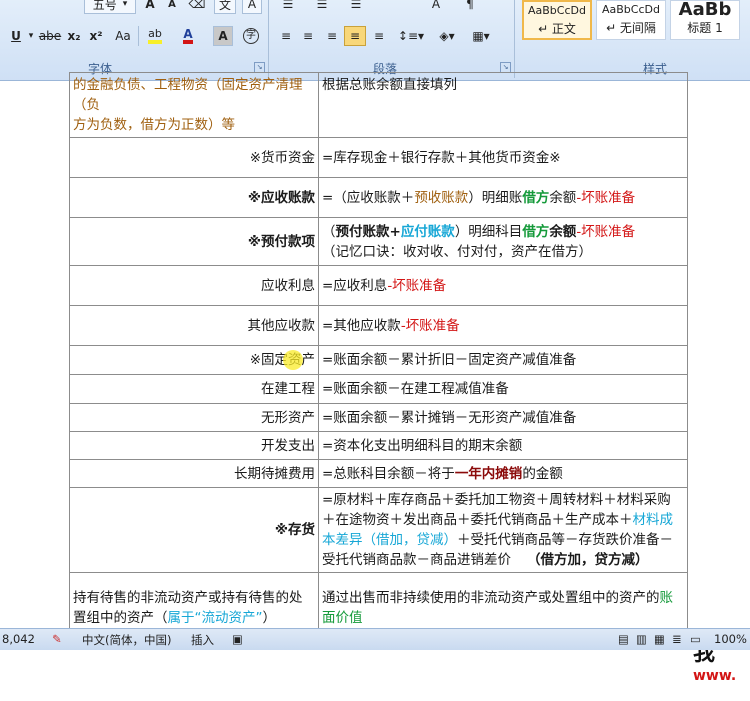 The image size is (750, 701). Describe the element at coordinates (503, 197) in the screenshot. I see `row-formula: =（应收账款＋预收账款）明细账借方余额-坏账准备` at that location.